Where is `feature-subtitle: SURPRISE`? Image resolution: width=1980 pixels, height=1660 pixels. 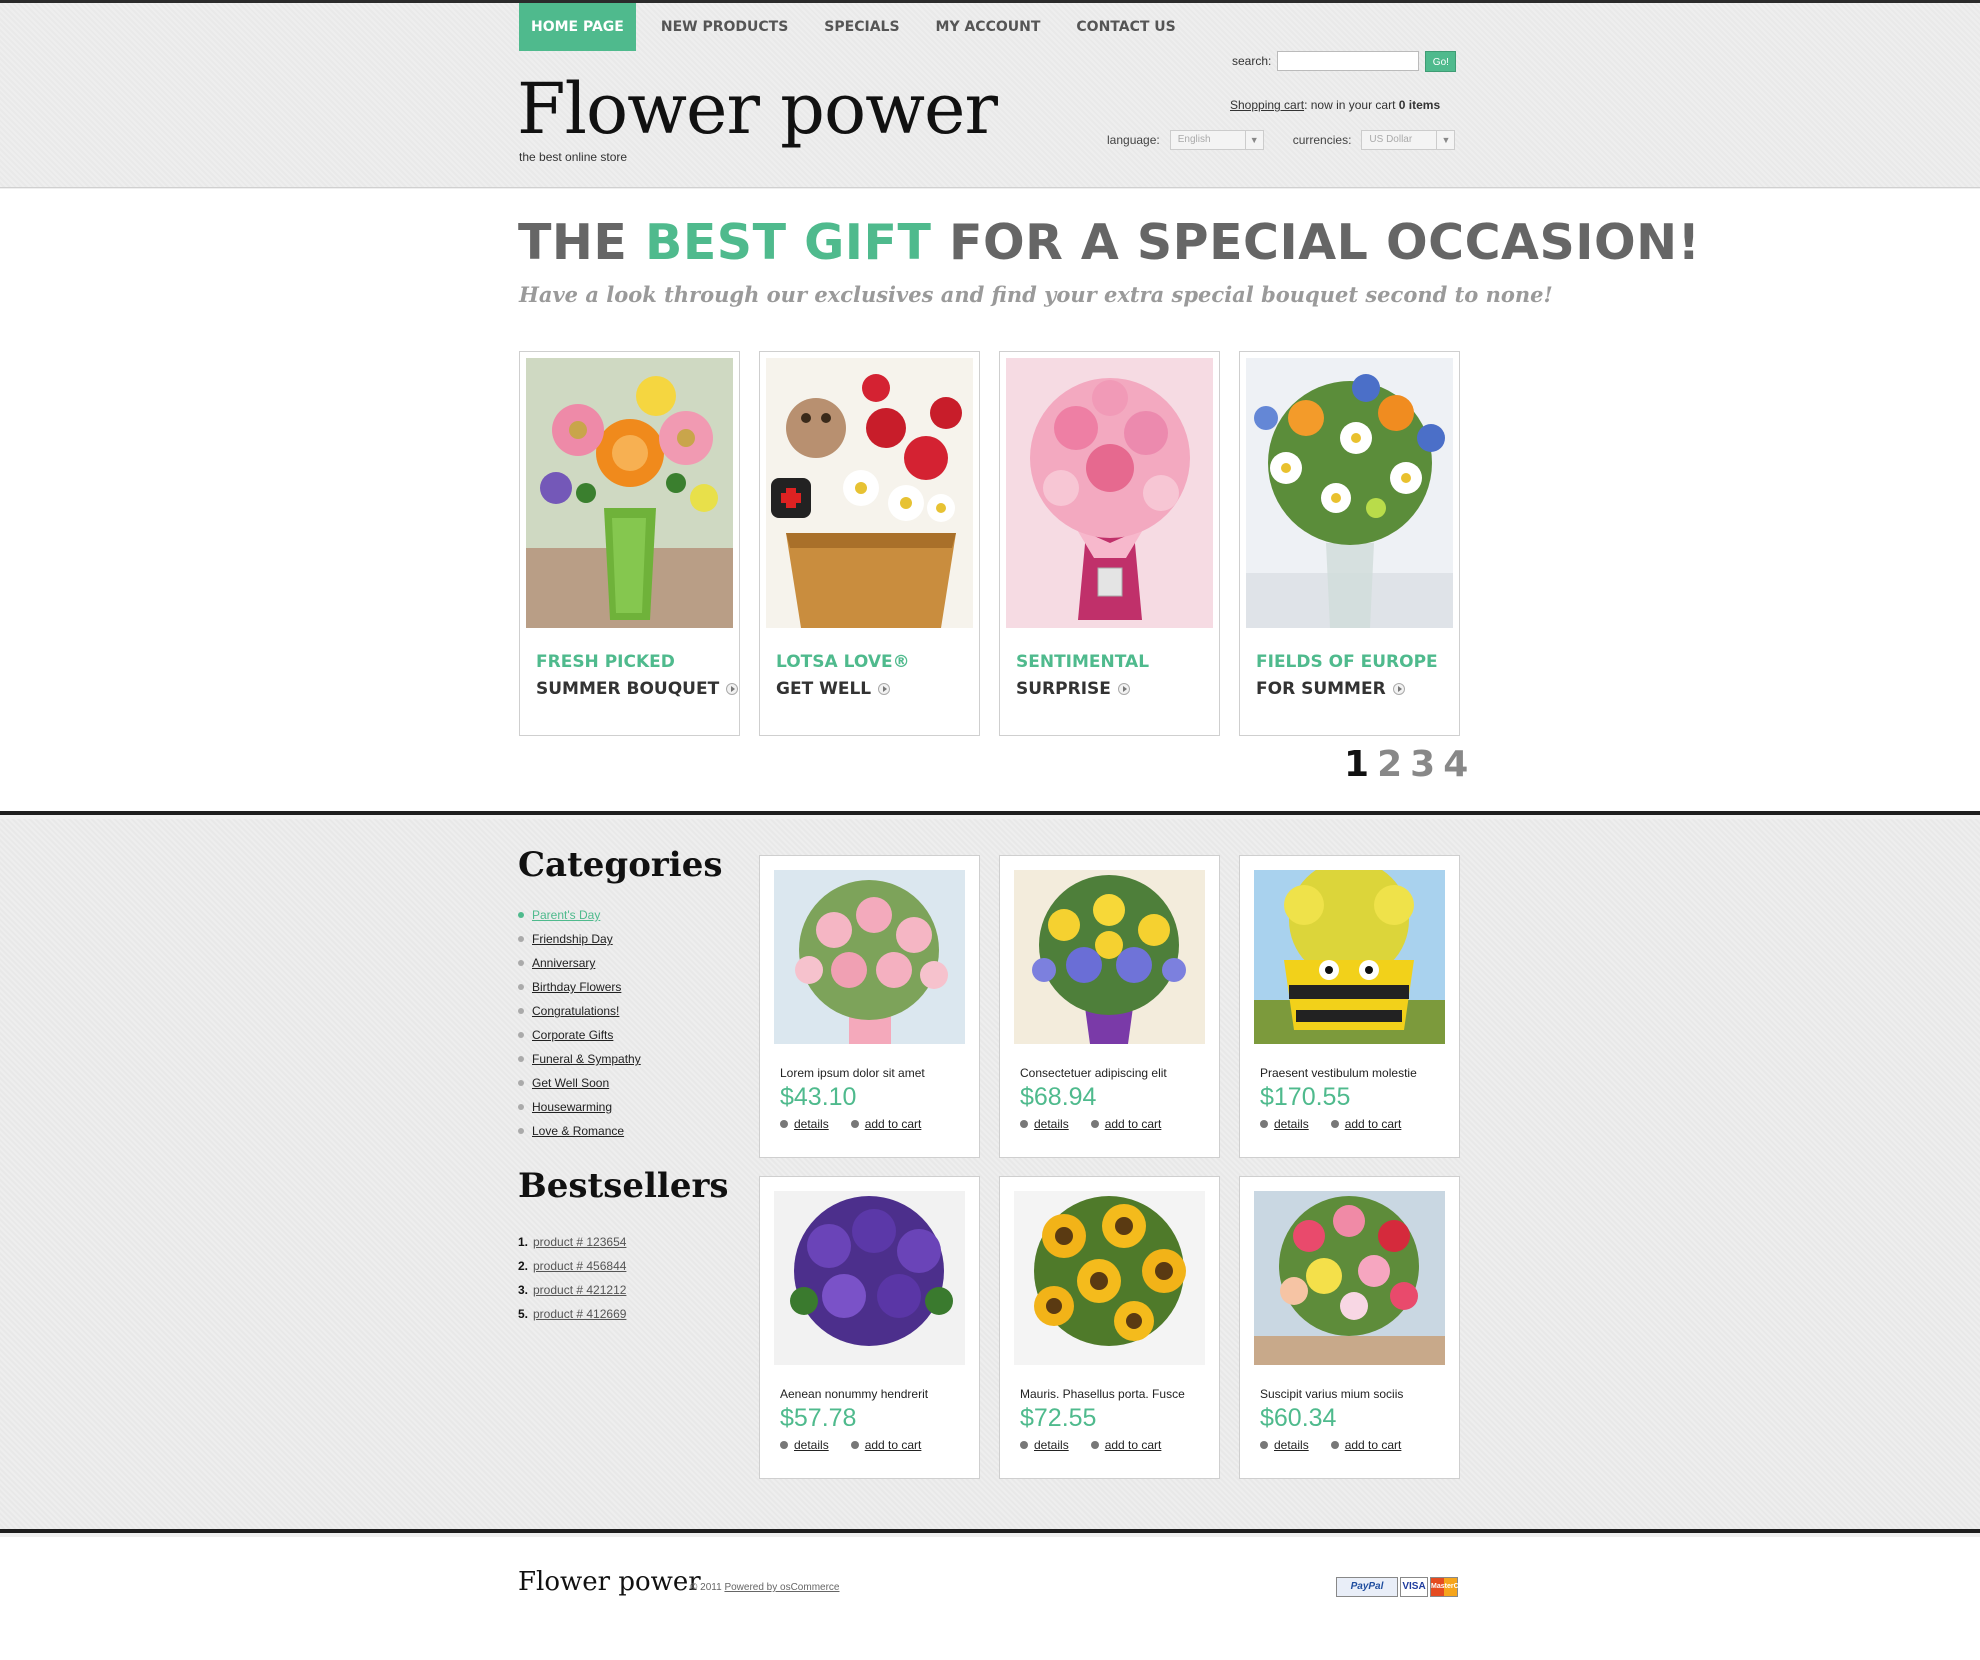 feature-subtitle: SURPRISE is located at coordinates (1073, 689).